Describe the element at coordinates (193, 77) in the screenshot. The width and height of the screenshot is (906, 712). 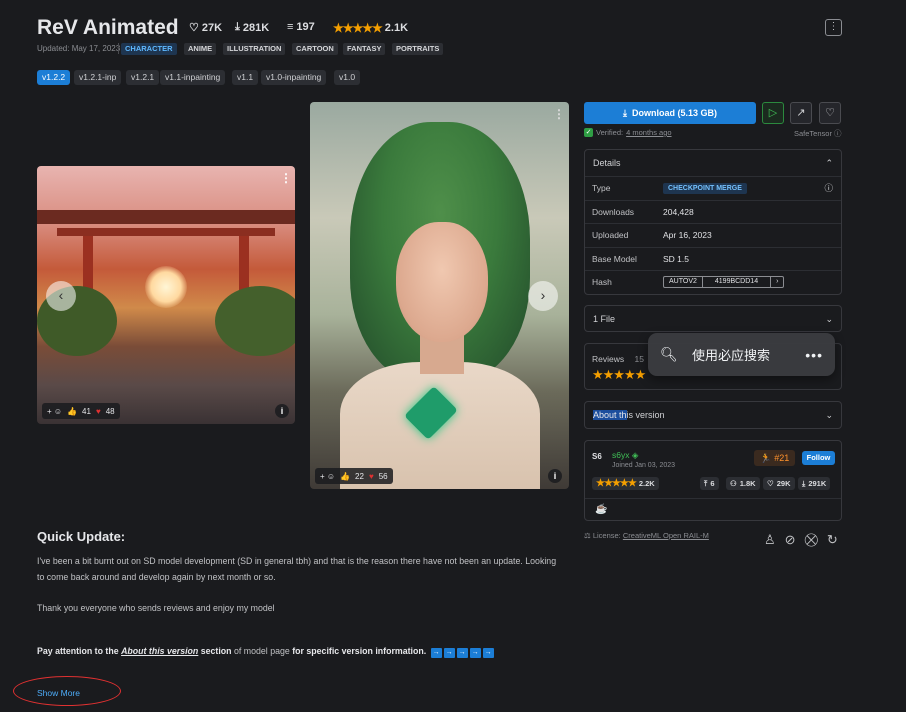
I see `version-tab-v1-1-inpainting: v1.1-inpainting` at that location.